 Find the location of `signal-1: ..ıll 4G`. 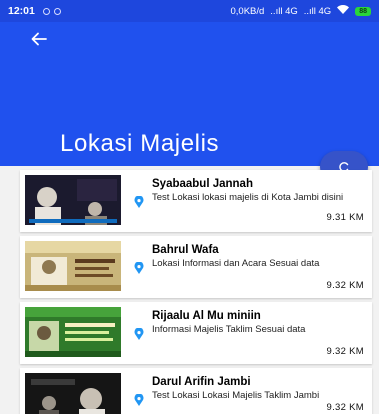

signal-1: ..ıll 4G is located at coordinates (284, 11).